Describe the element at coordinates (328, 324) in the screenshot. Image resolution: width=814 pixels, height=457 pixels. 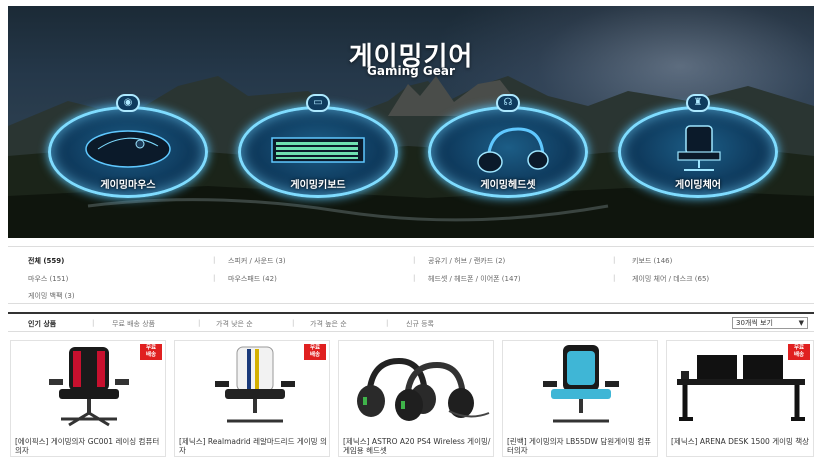
I see `sort-price-high: 가격 높은 순` at that location.